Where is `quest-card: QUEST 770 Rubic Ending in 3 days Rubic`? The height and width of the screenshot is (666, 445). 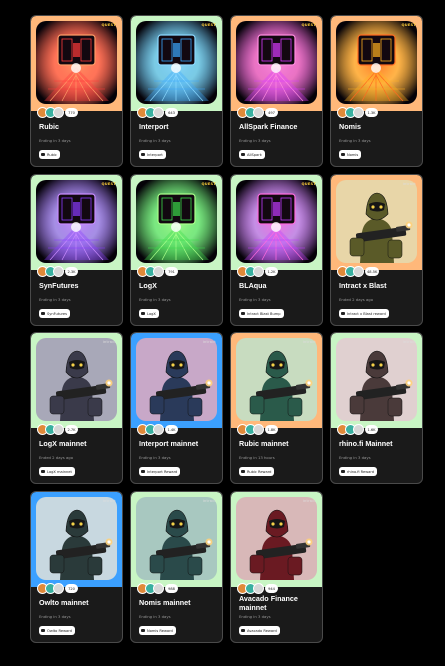 quest-card: QUEST 770 Rubic Ending in 3 days Rubic is located at coordinates (76, 91).